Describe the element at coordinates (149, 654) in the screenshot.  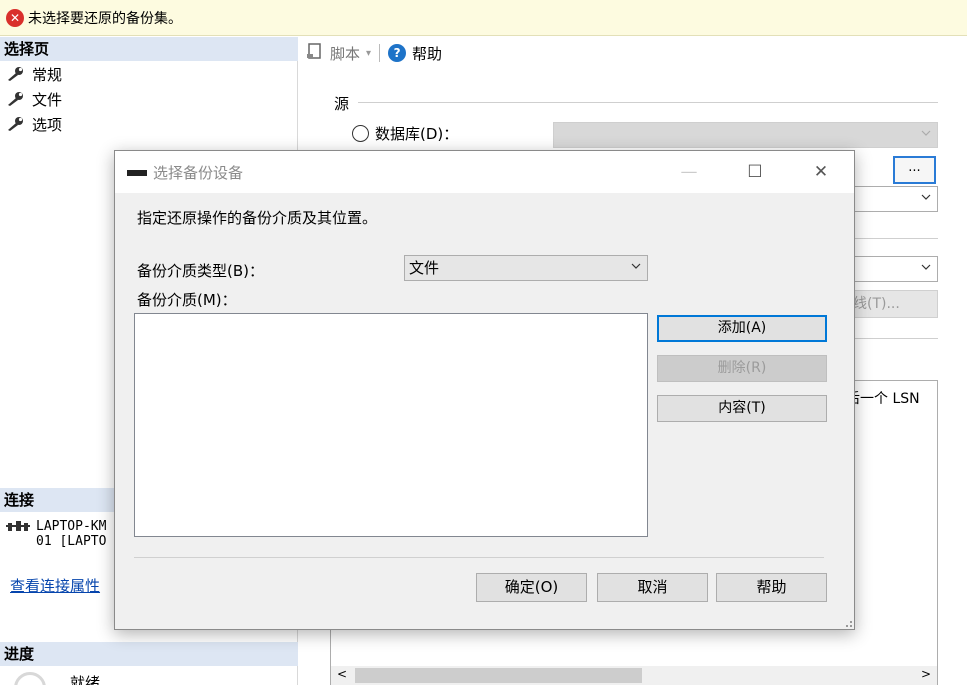
I see `progress-header: 进度` at that location.